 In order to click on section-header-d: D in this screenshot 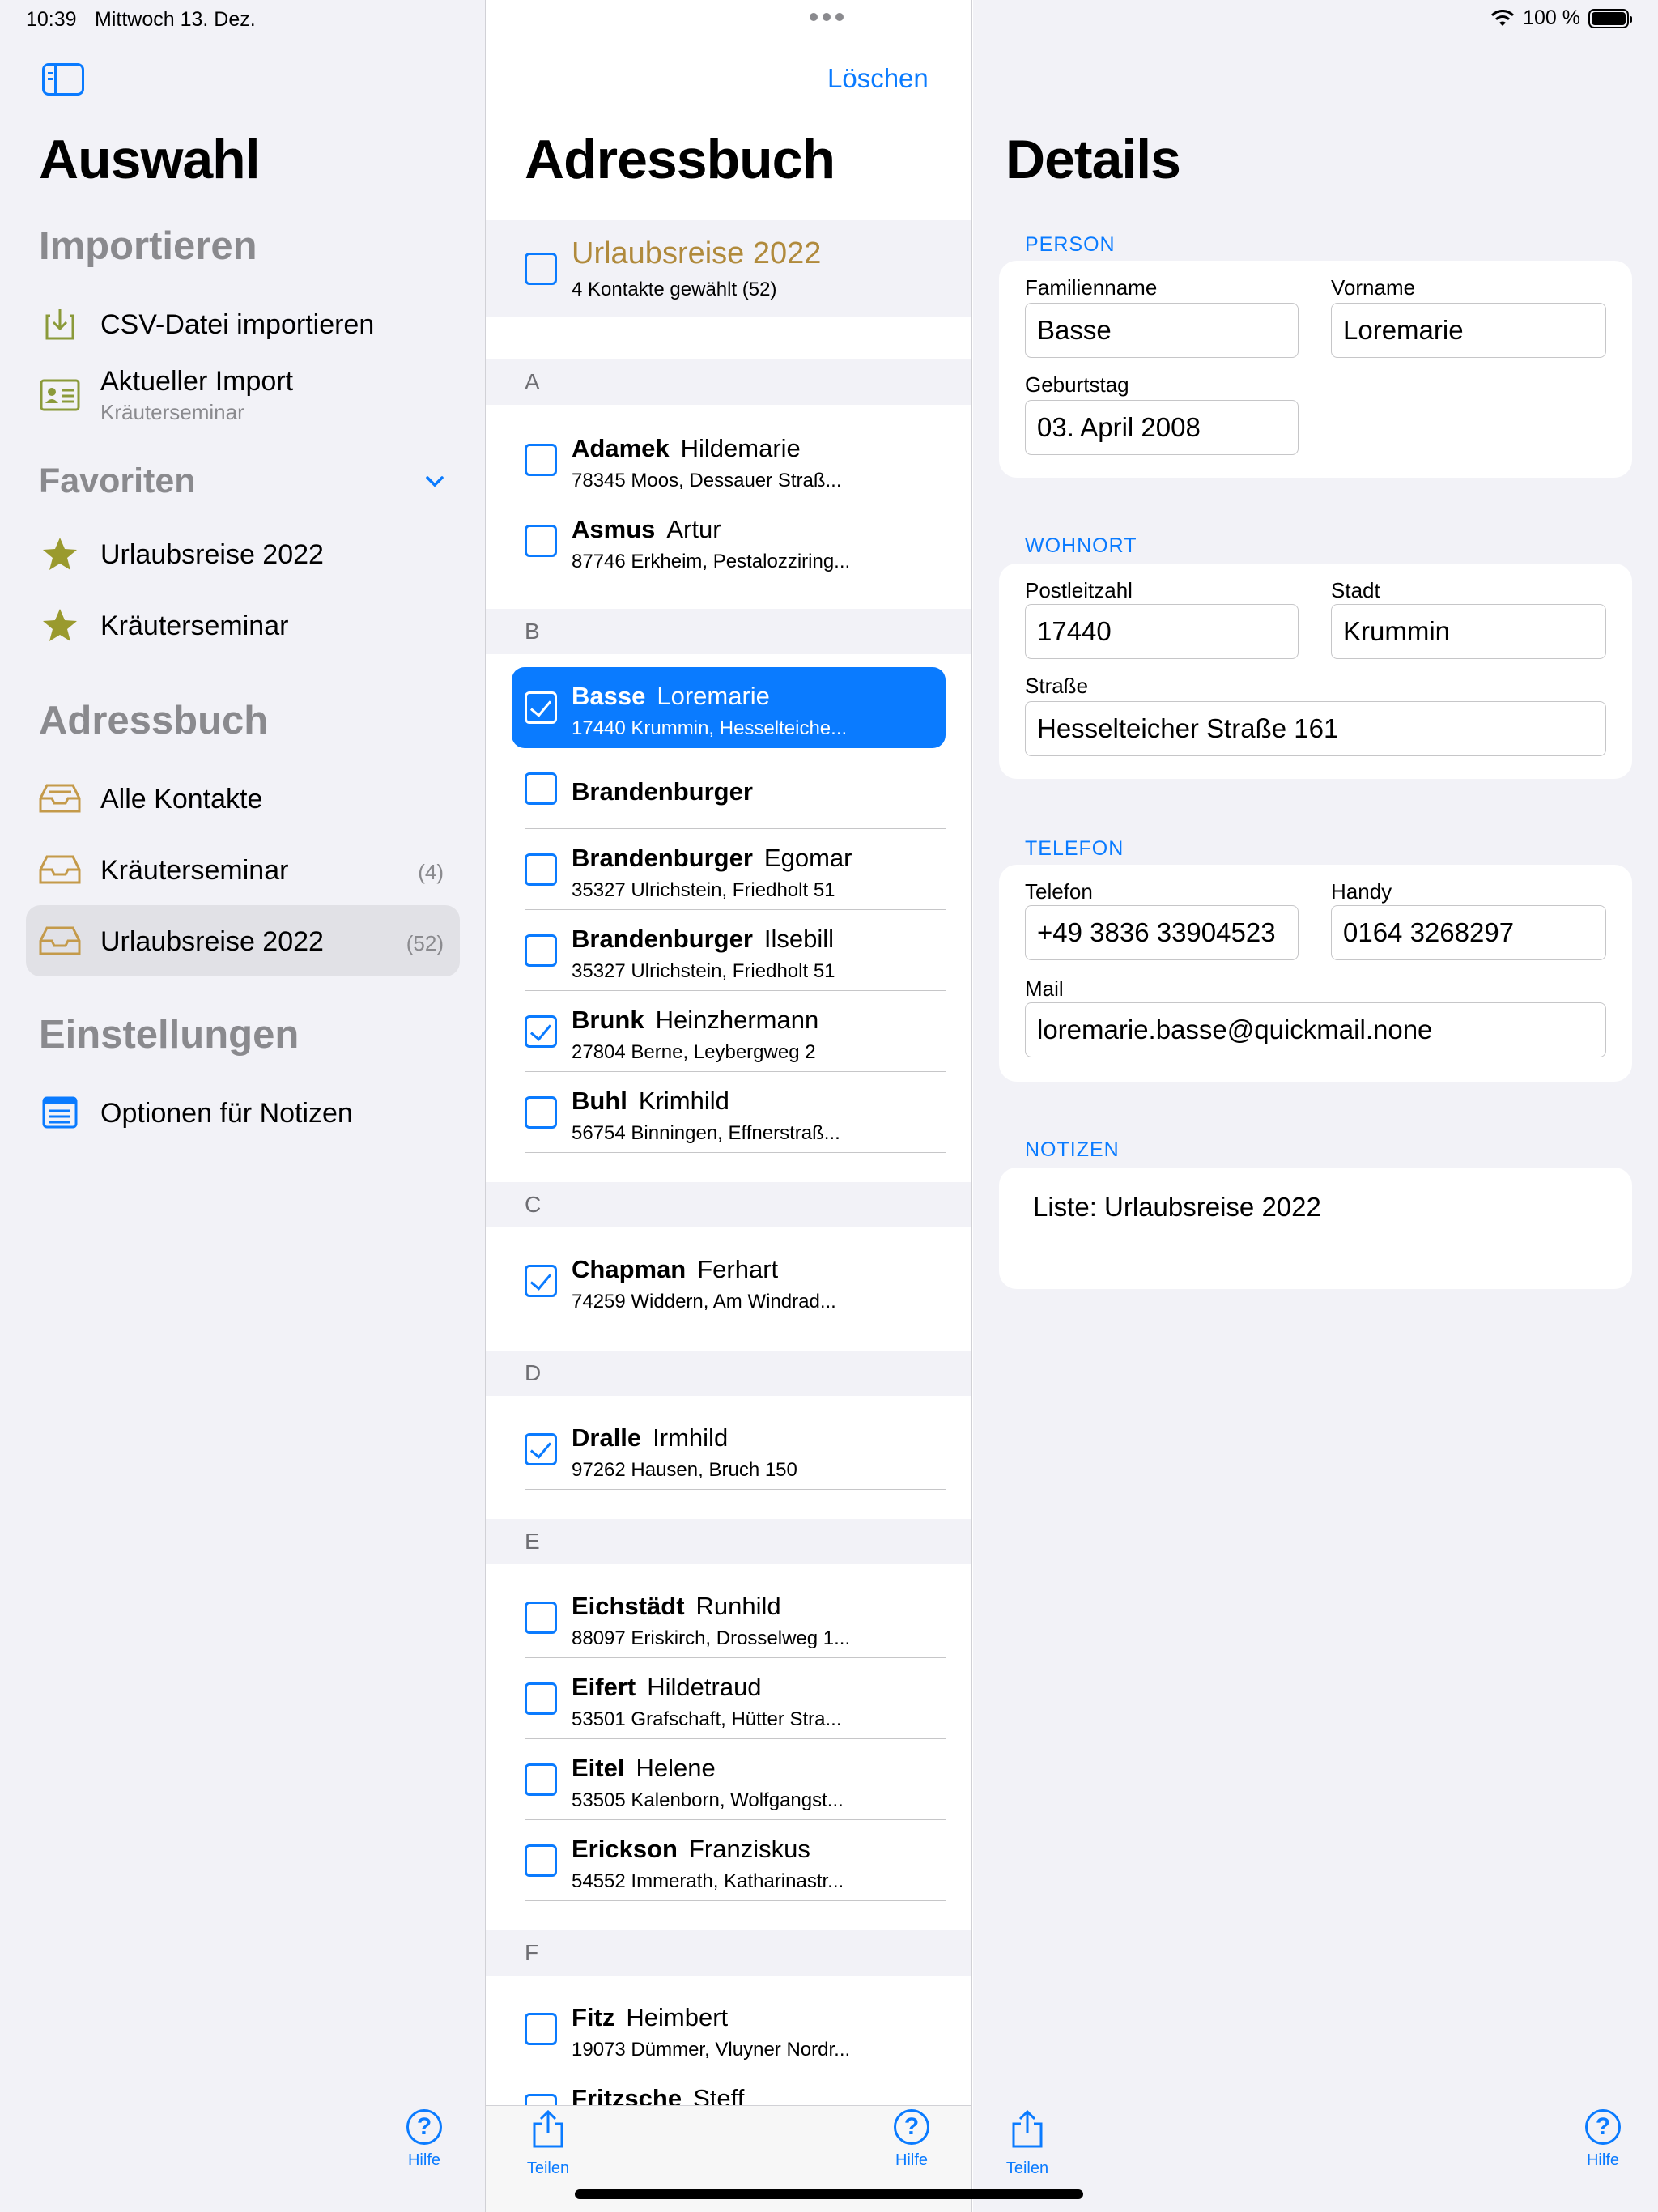, I will do `click(728, 1373)`.